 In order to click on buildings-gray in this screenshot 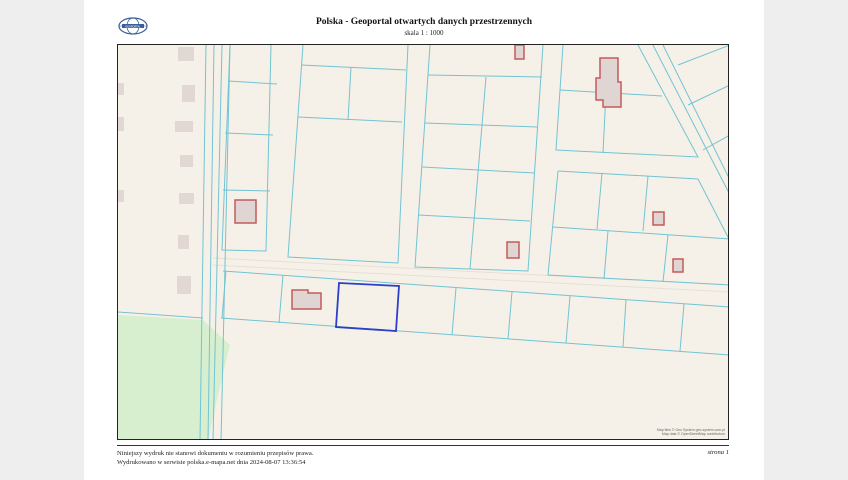, I will do `click(156, 170)`.